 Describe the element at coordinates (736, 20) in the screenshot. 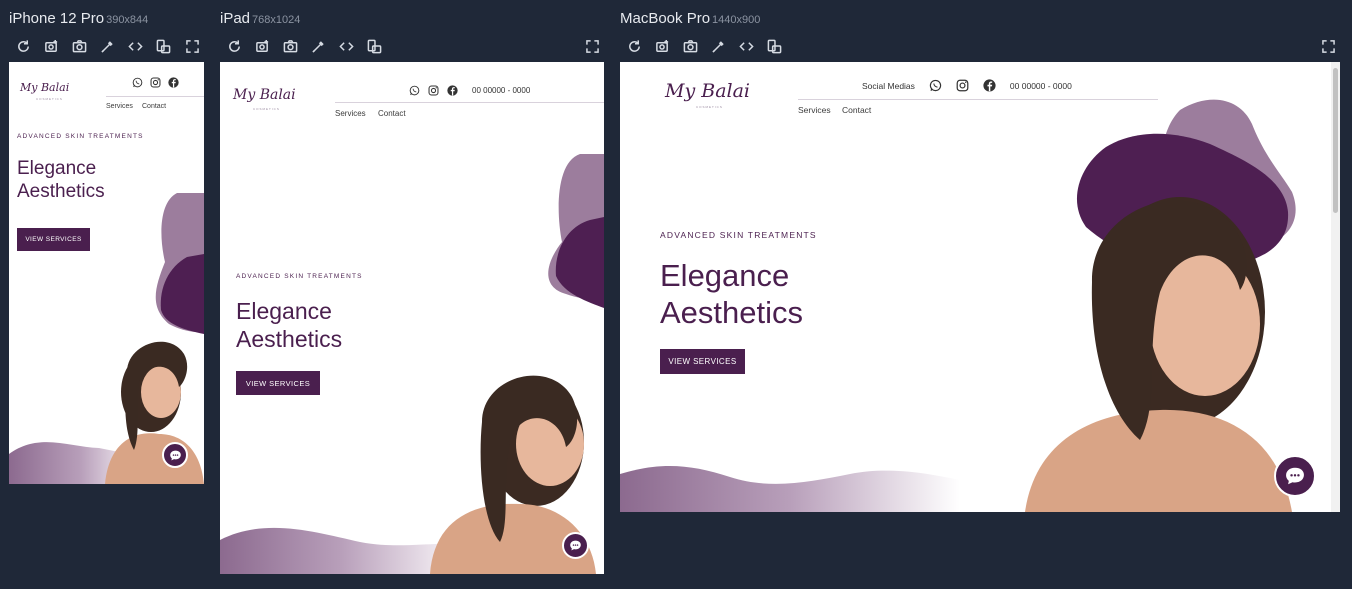

I see `device-size: 1440x900` at that location.